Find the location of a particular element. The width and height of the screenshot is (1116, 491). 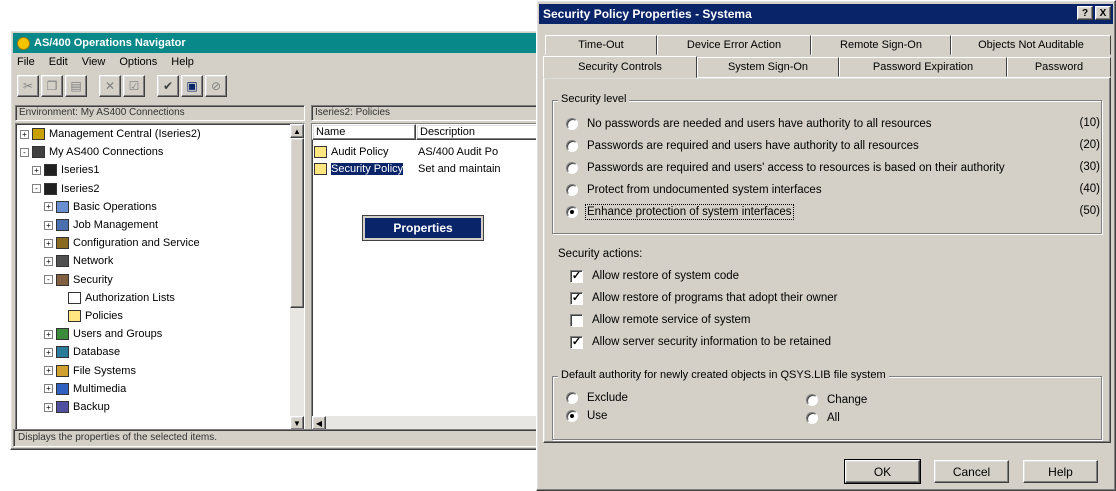

column-description: Description is located at coordinates (476, 132).